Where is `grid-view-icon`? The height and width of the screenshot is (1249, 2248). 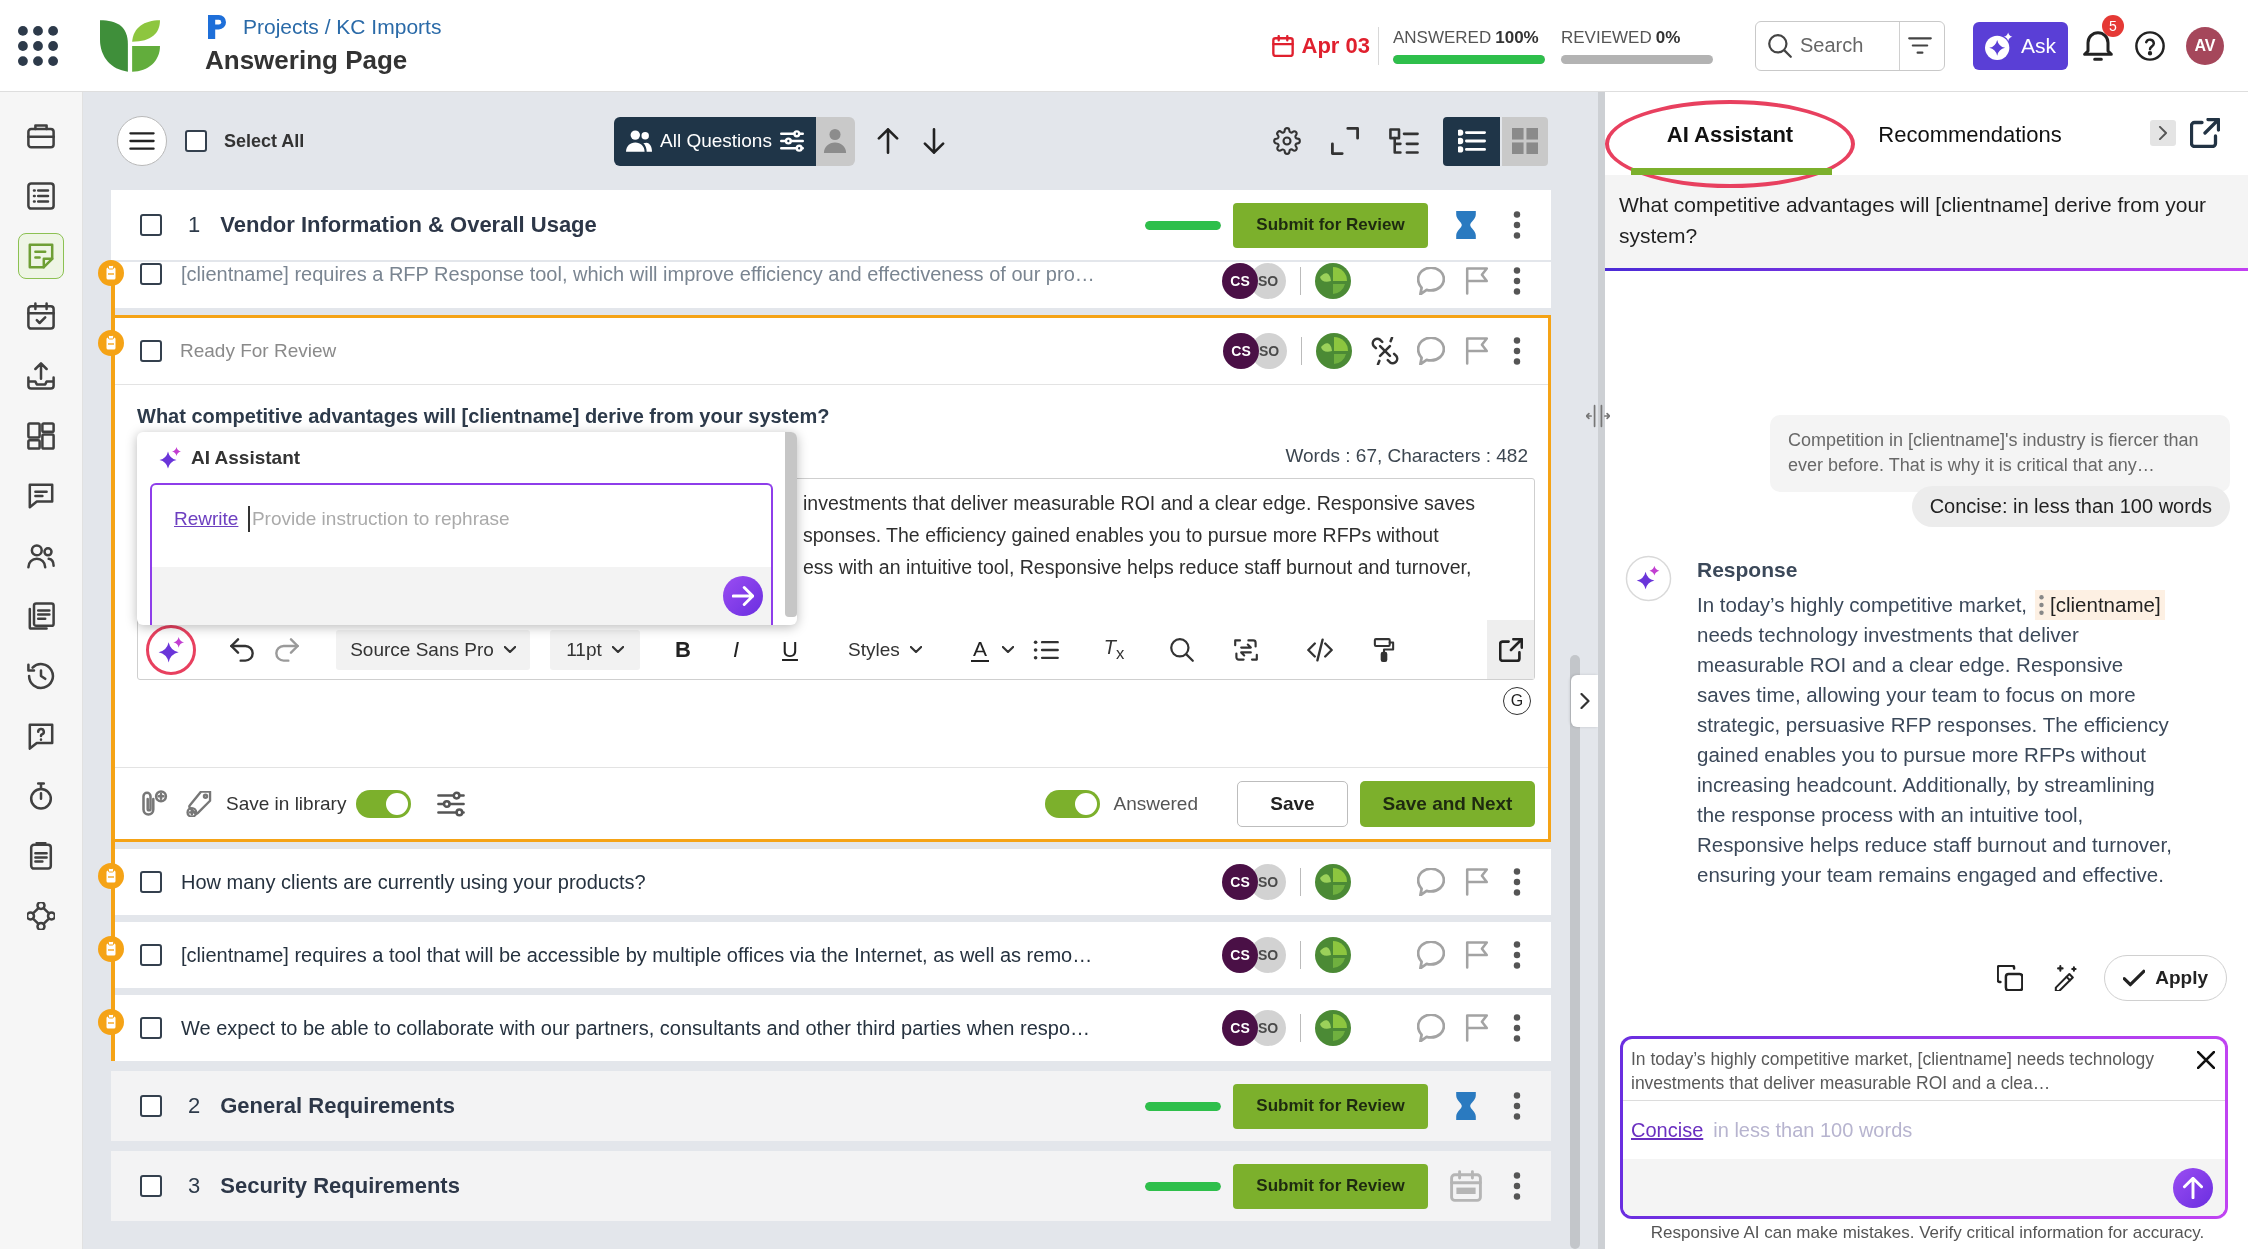
grid-view-icon is located at coordinates (1525, 141).